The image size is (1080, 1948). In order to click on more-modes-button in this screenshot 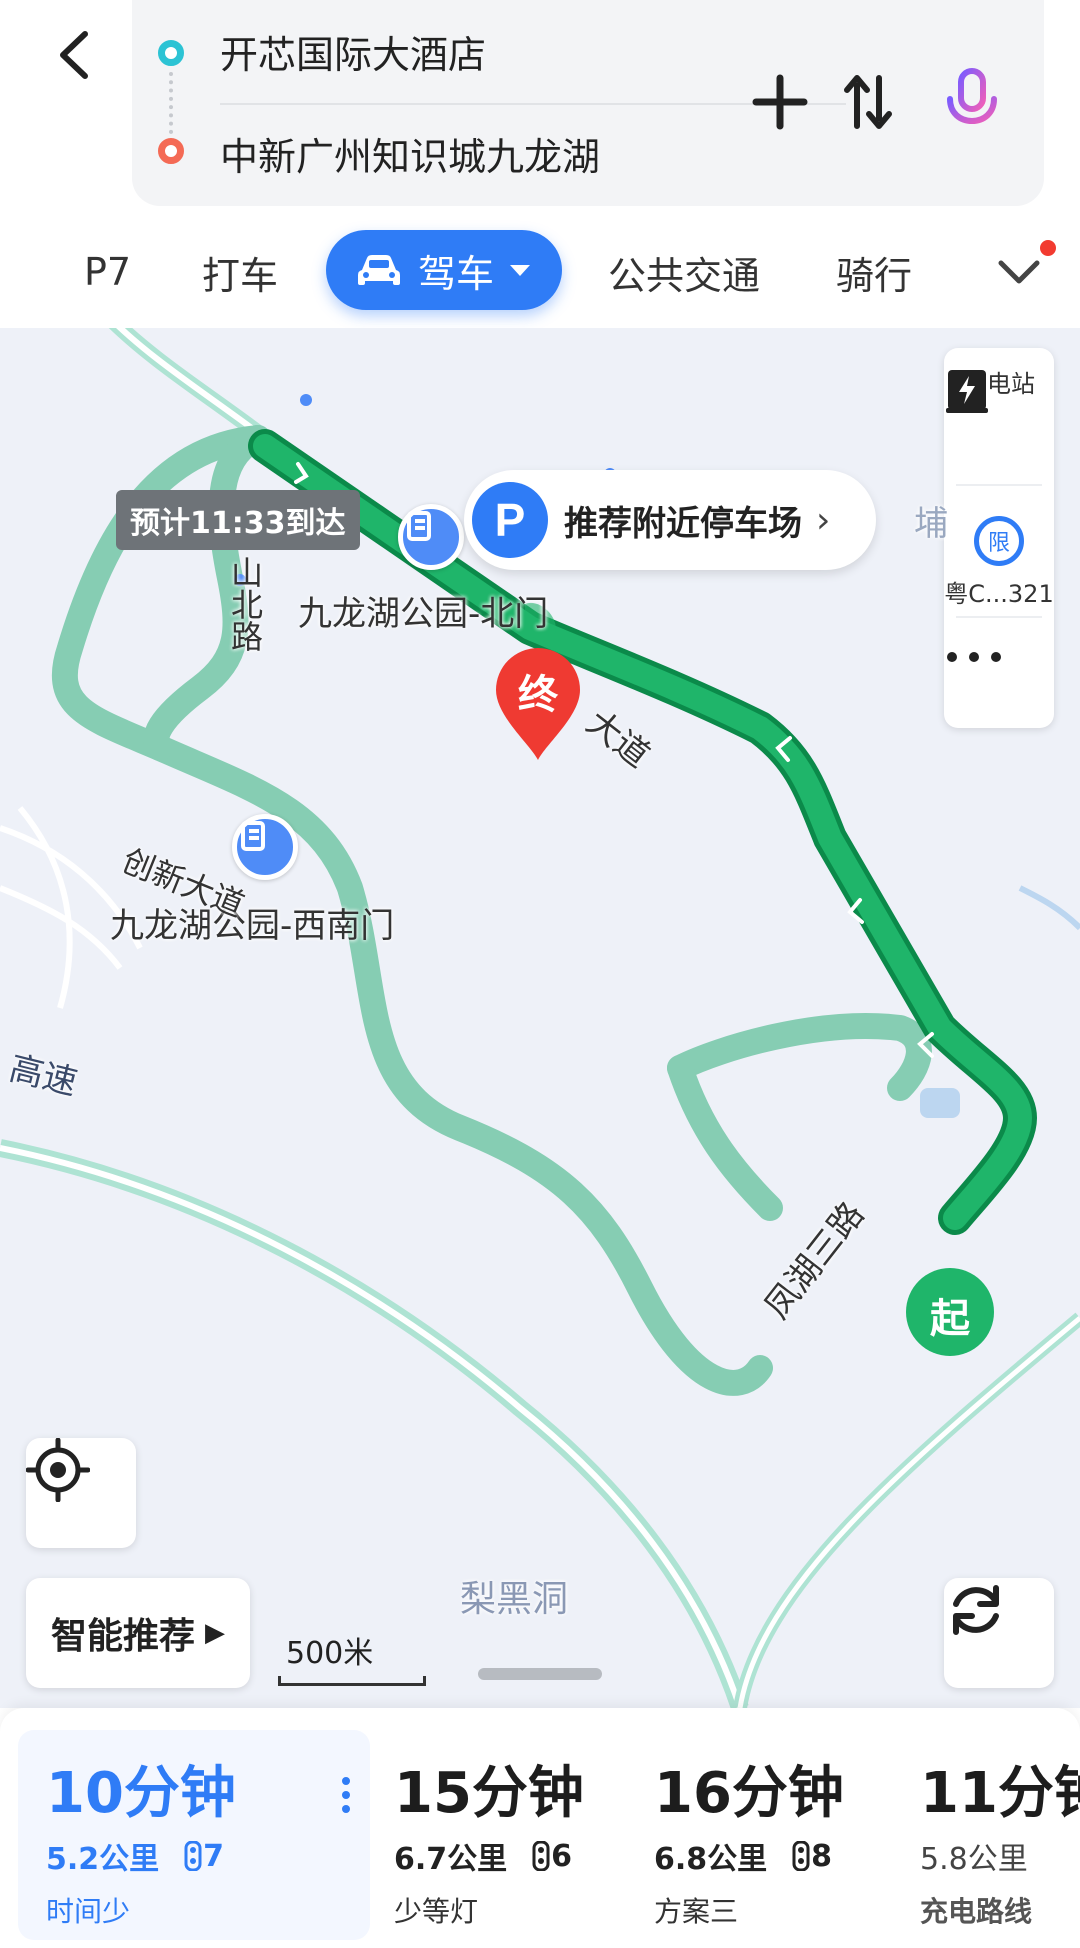, I will do `click(1019, 272)`.